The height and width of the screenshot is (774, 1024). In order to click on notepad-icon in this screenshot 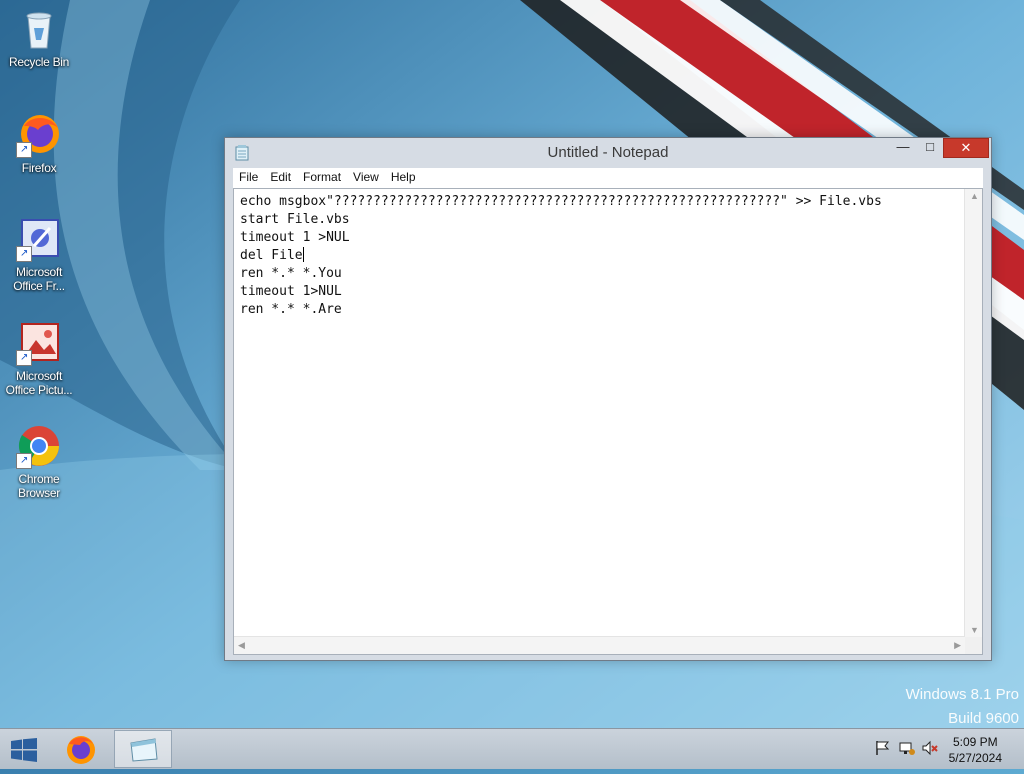, I will do `click(144, 750)`.